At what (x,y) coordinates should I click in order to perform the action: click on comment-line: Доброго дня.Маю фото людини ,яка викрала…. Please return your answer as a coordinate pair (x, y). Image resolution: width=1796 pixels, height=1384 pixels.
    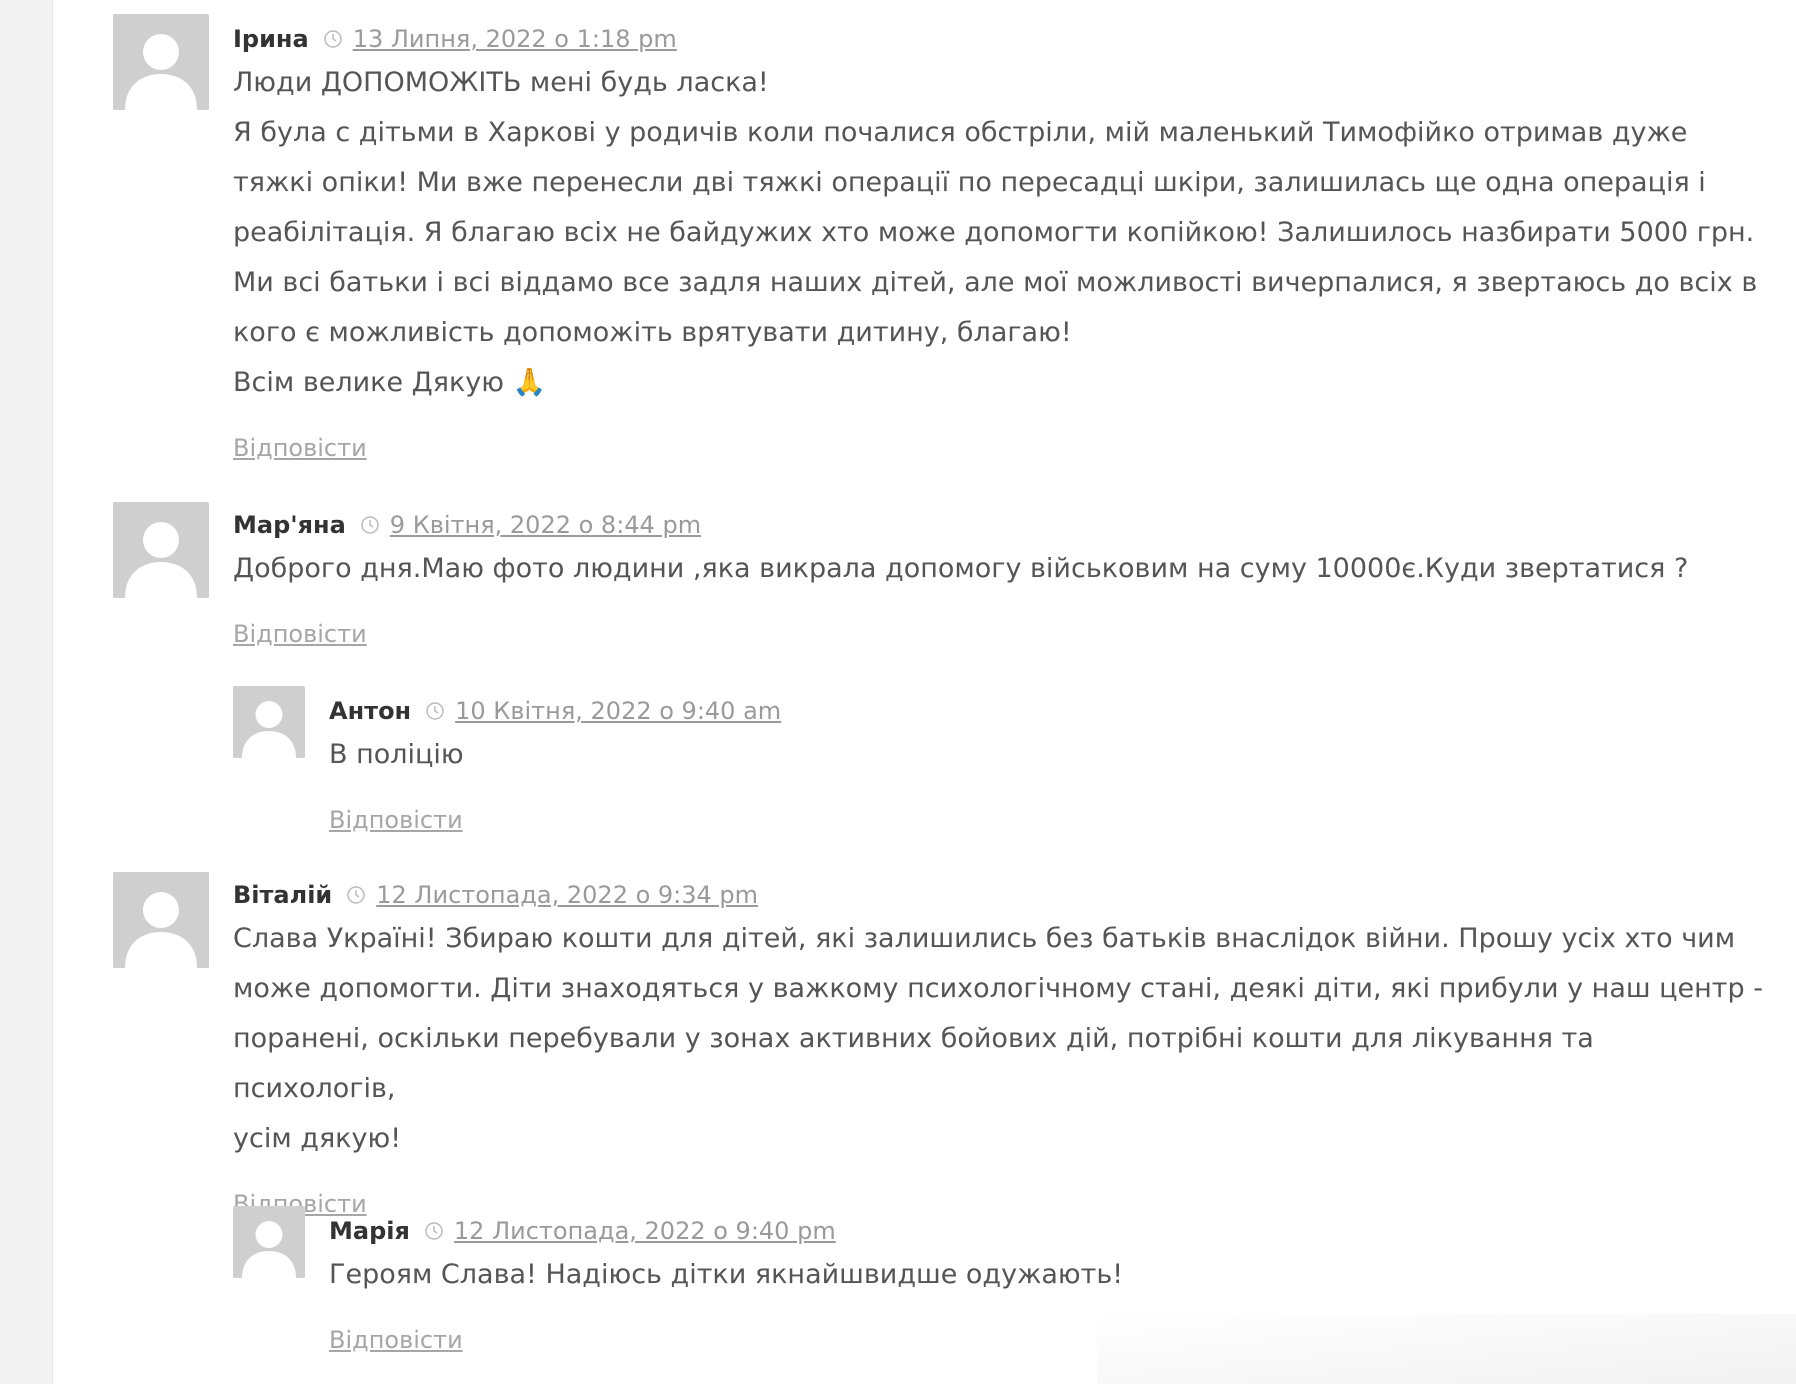
    Looking at the image, I should click on (961, 568).